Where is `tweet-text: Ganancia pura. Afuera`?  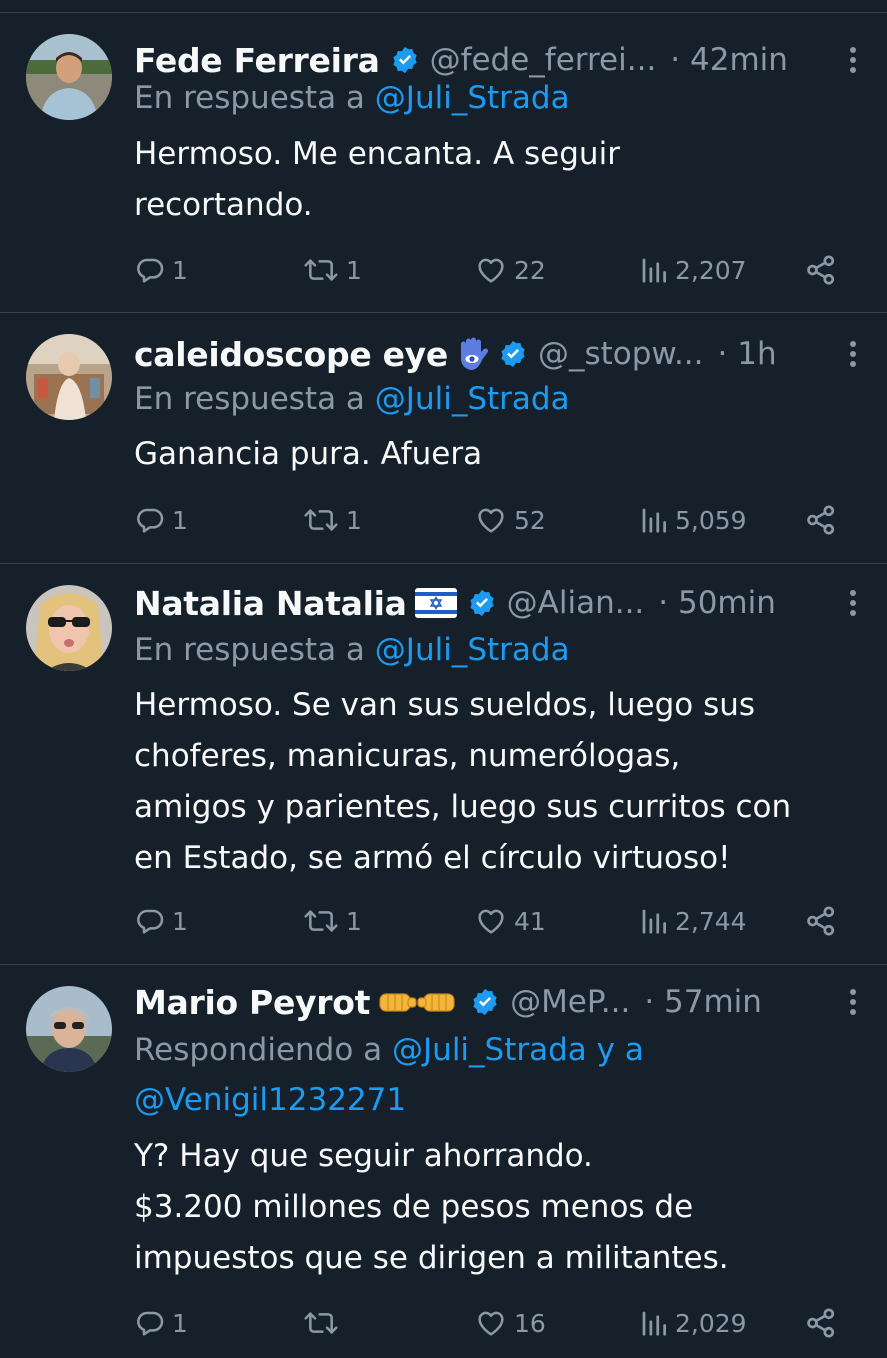
tweet-text: Ganancia pura. Afuera is located at coordinates (500, 454).